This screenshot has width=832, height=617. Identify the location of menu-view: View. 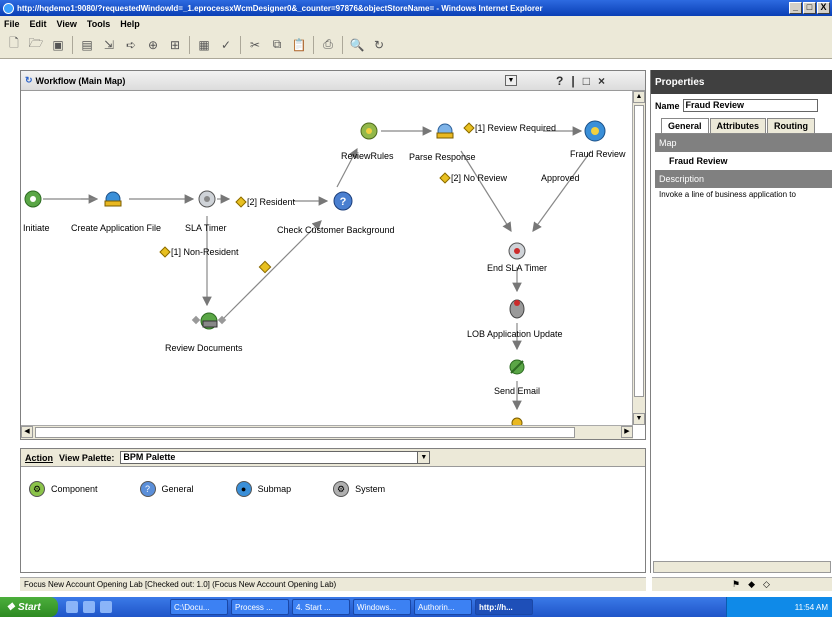
(67, 24).